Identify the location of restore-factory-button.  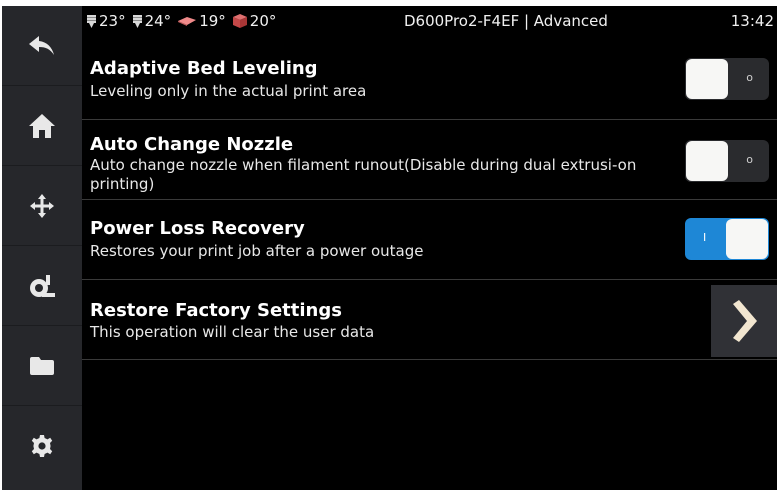
(744, 321).